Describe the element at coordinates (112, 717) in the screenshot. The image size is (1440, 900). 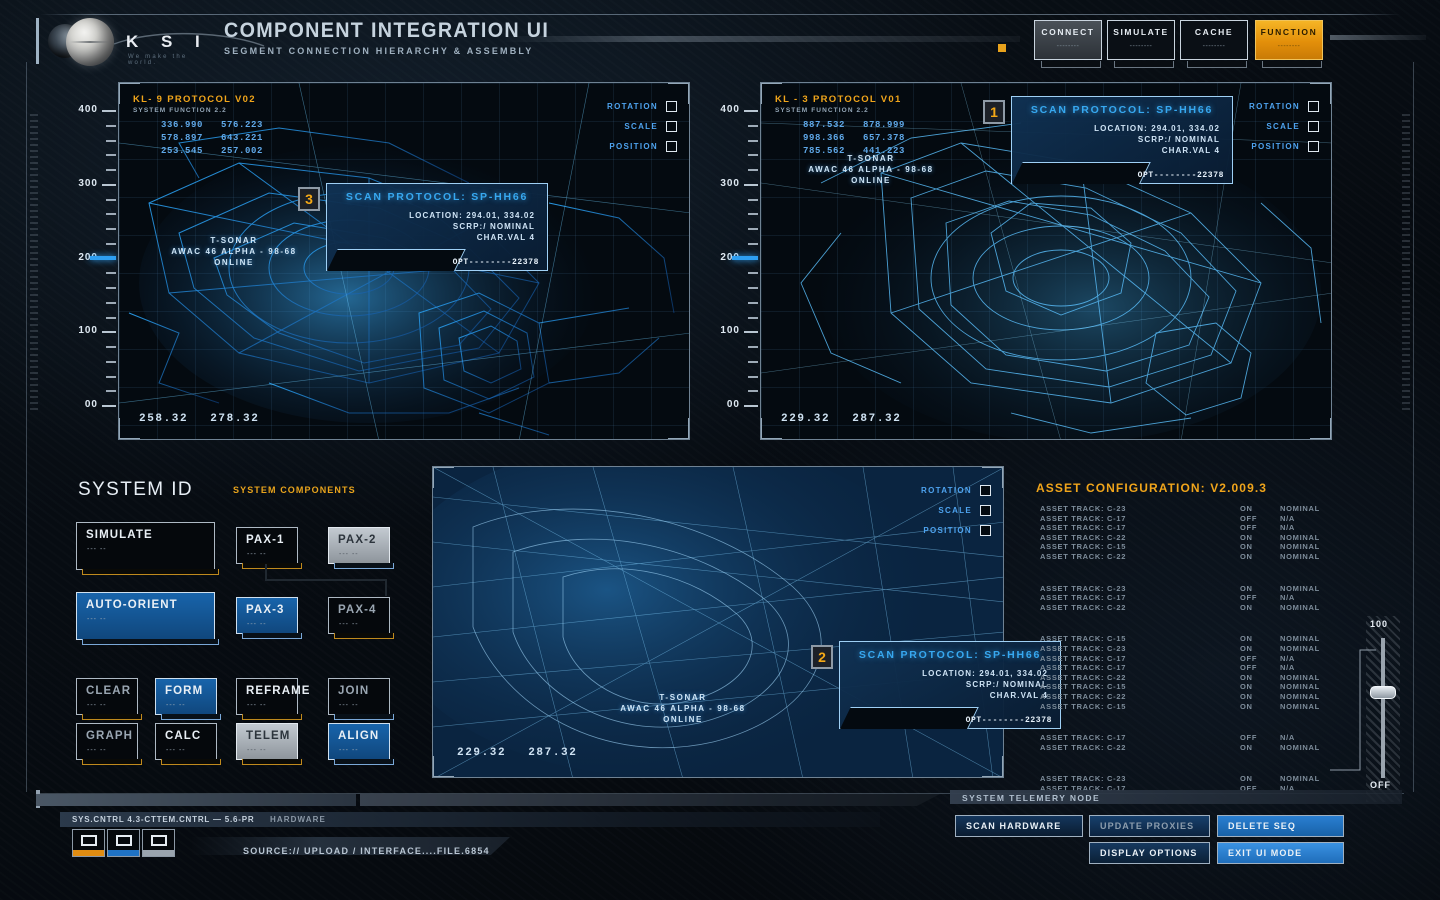
I see `clear-shadow` at that location.